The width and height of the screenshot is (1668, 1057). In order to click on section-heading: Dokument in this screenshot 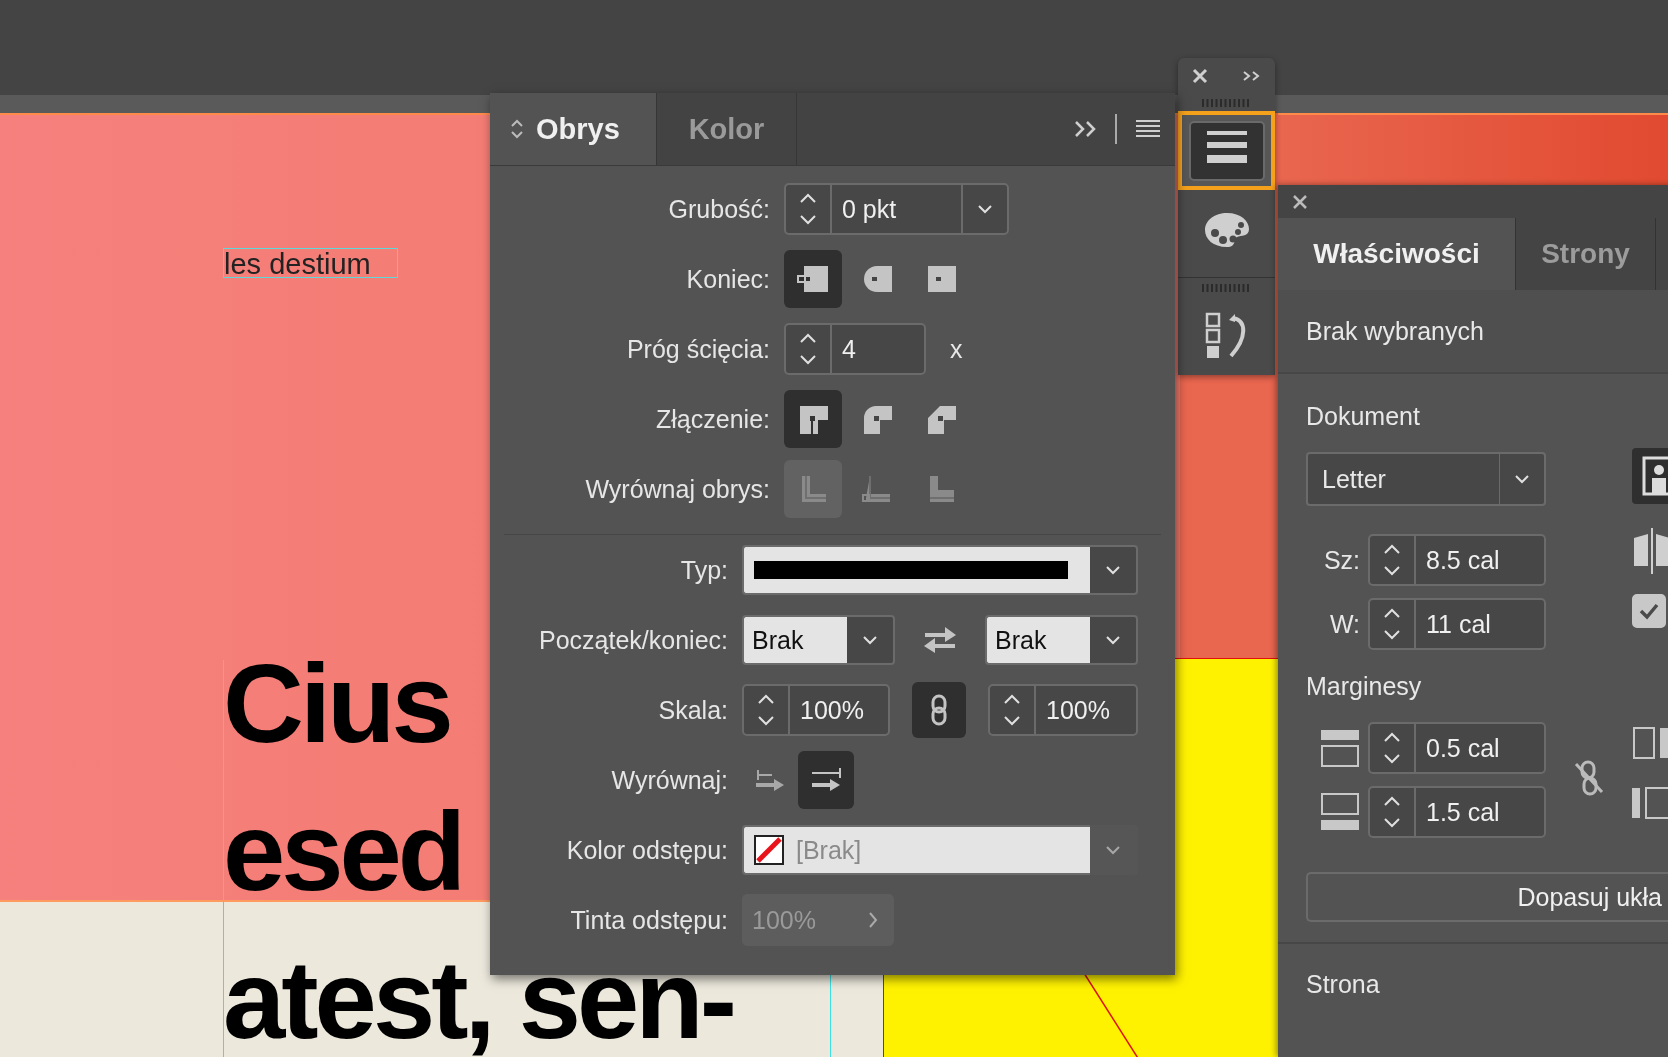, I will do `click(1363, 416)`.